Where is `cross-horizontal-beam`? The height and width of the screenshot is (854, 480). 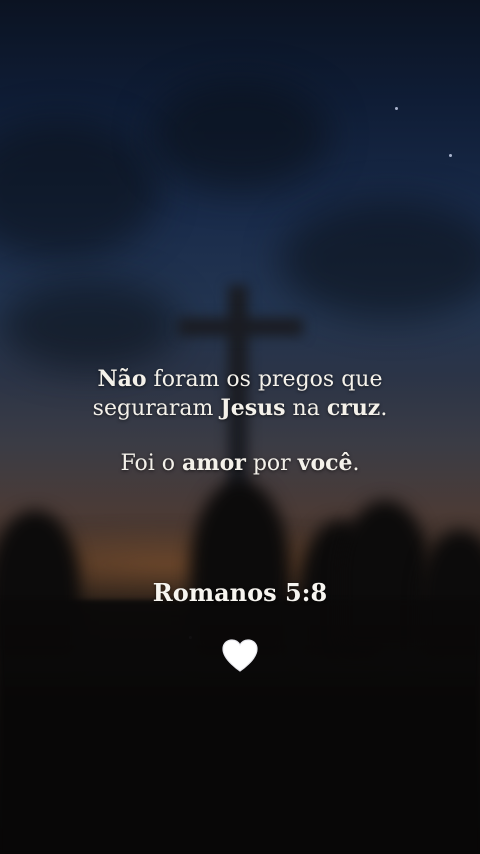
cross-horizontal-beam is located at coordinates (240, 327).